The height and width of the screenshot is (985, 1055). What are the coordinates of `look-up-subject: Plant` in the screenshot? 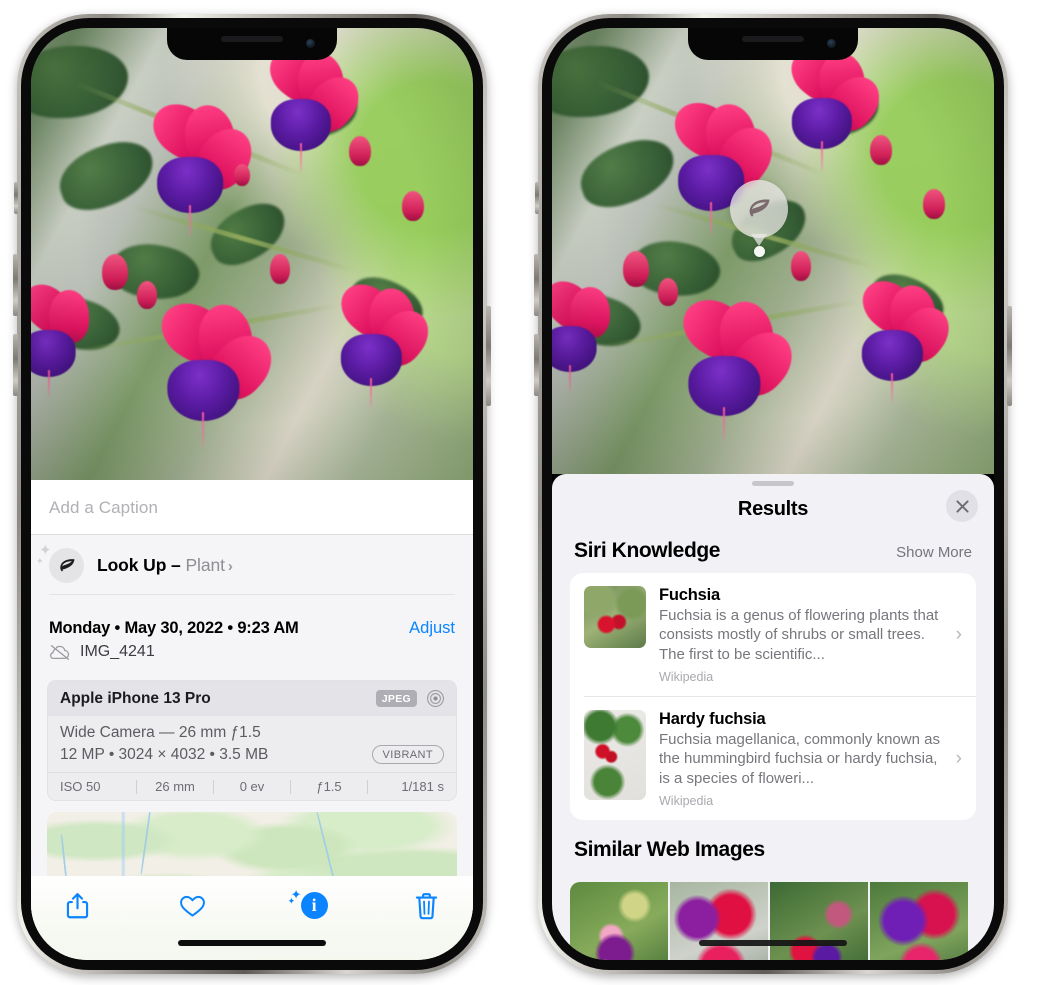 It's located at (205, 565).